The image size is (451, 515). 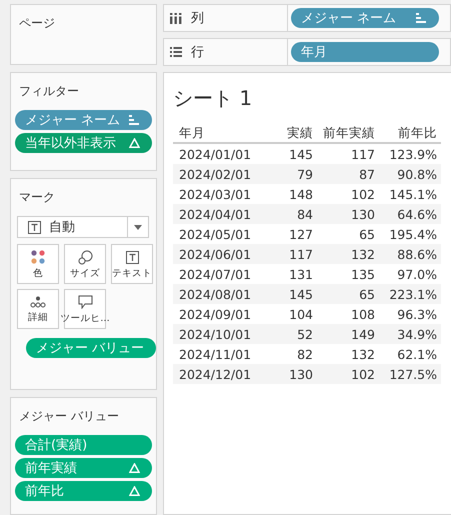 What do you see at coordinates (410, 214) in the screenshot?
I see `table-cell: 64.6%` at bounding box center [410, 214].